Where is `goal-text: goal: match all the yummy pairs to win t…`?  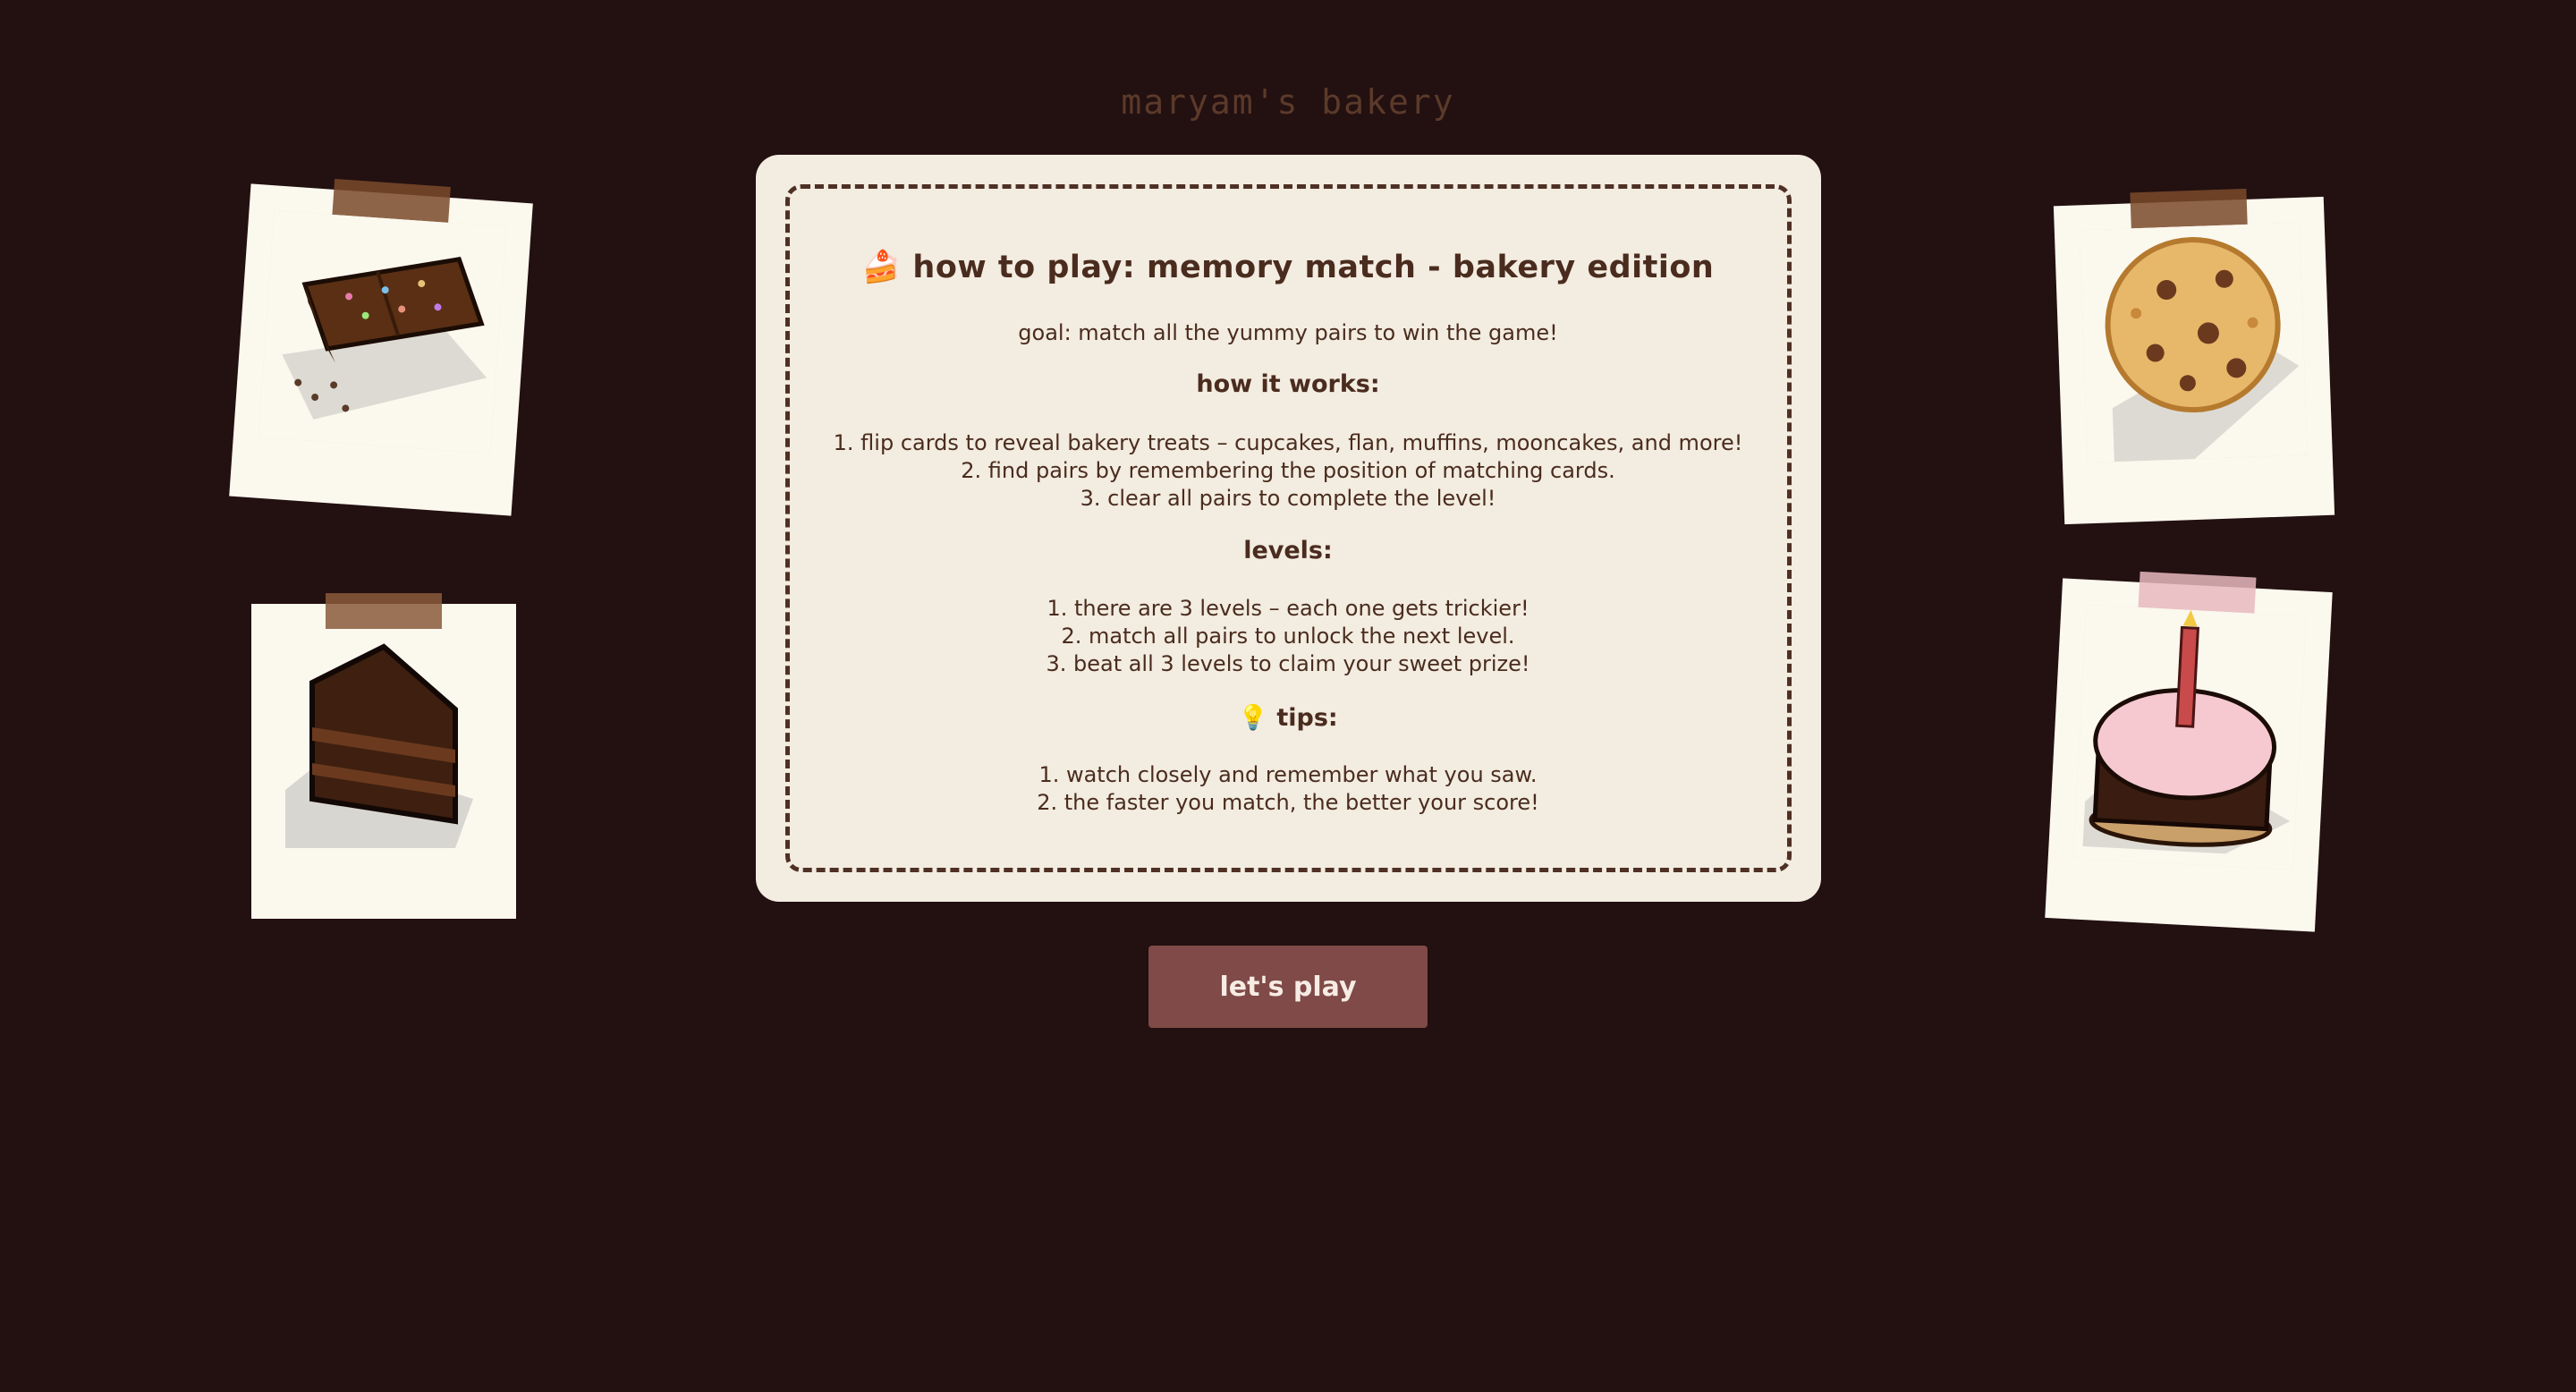
goal-text: goal: match all the yummy pairs to win t… is located at coordinates (1288, 332).